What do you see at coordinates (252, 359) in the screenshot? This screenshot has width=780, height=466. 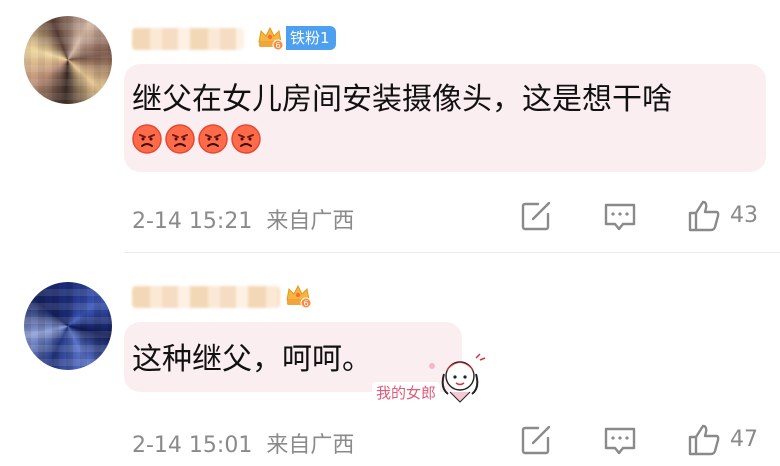 I see `comment-text: 这种继父，呵呵。` at bounding box center [252, 359].